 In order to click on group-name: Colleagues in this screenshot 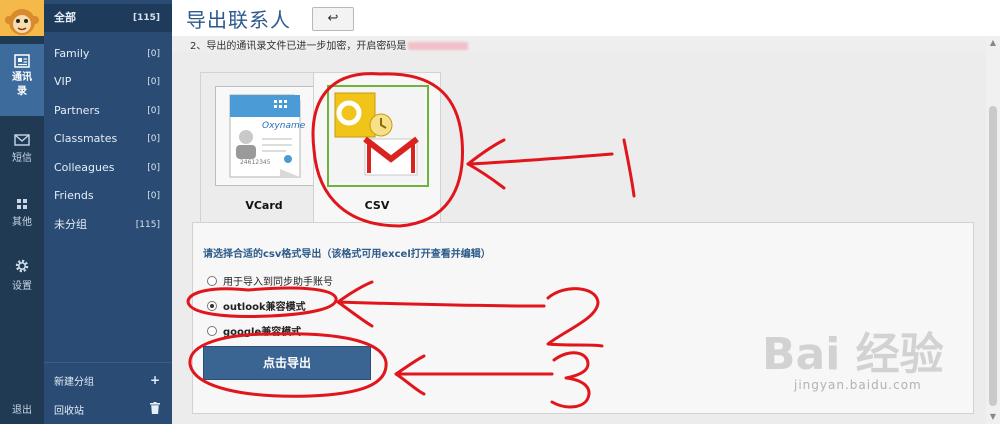, I will do `click(84, 167)`.